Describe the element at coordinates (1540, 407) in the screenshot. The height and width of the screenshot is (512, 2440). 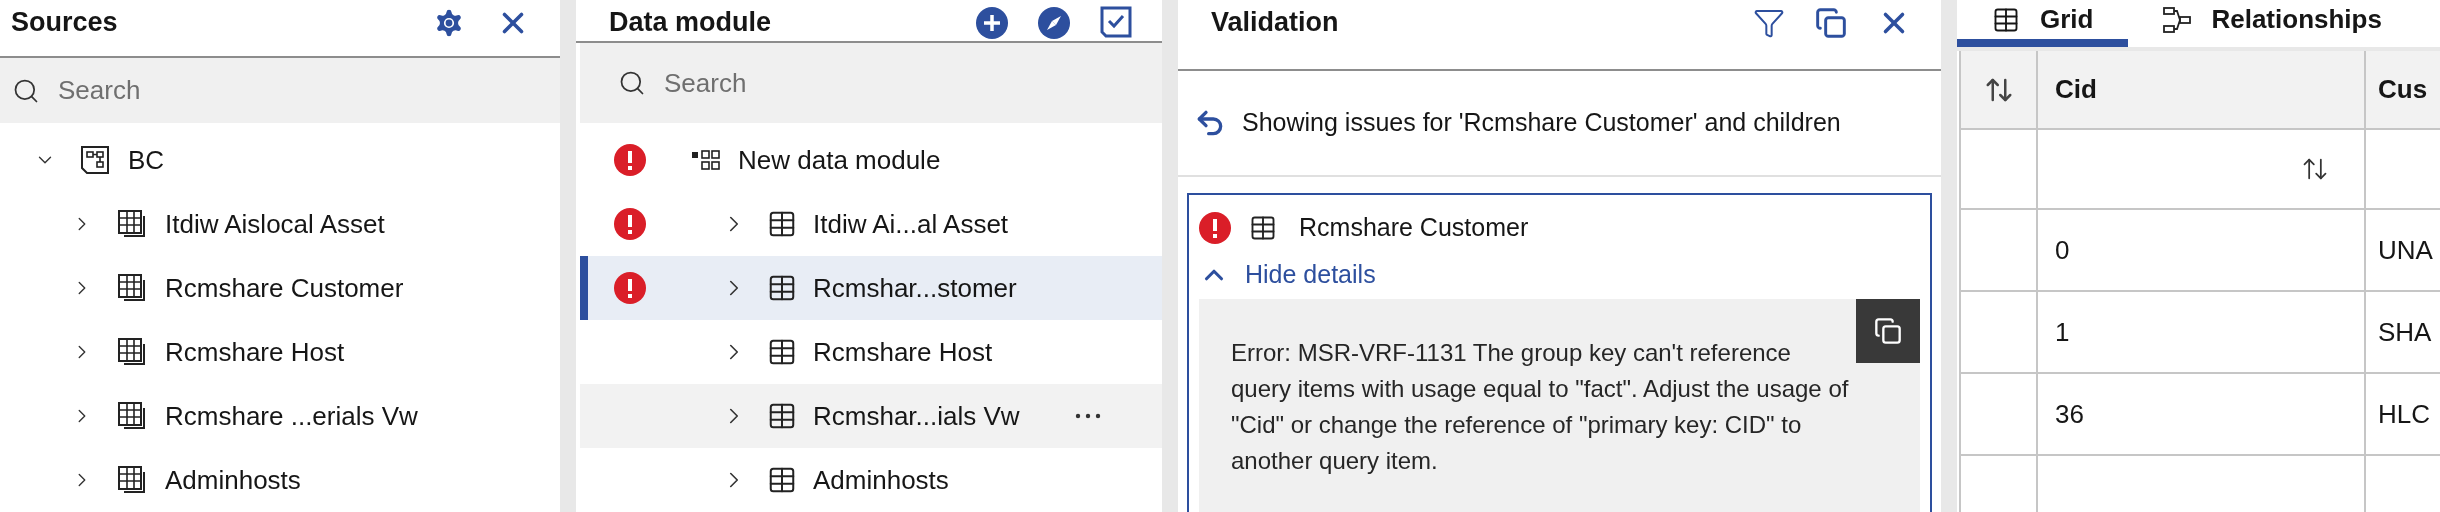
I see `error-message: Error: MSR-VRF-1131 The group key can't reference query items with usage equal to "fact". Adjust the usage of "Cid" or change the reference of "primary key: CID" to another query item.` at that location.